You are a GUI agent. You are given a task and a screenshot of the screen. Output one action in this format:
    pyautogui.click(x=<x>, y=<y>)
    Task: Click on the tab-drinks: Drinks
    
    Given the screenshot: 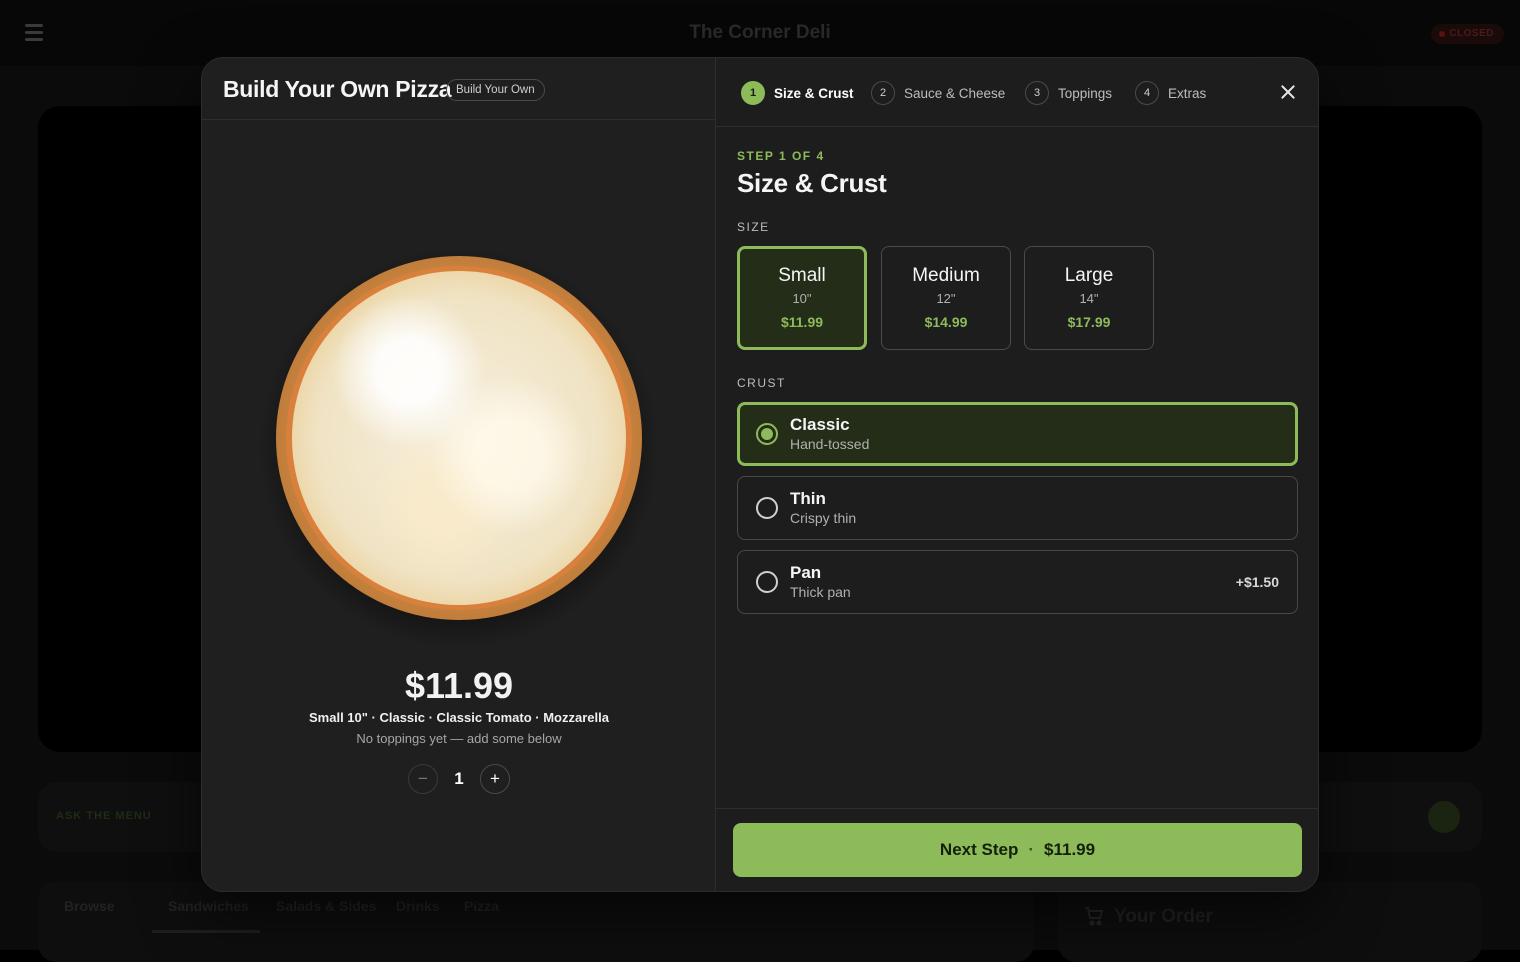 What is the action you would take?
    pyautogui.click(x=418, y=906)
    